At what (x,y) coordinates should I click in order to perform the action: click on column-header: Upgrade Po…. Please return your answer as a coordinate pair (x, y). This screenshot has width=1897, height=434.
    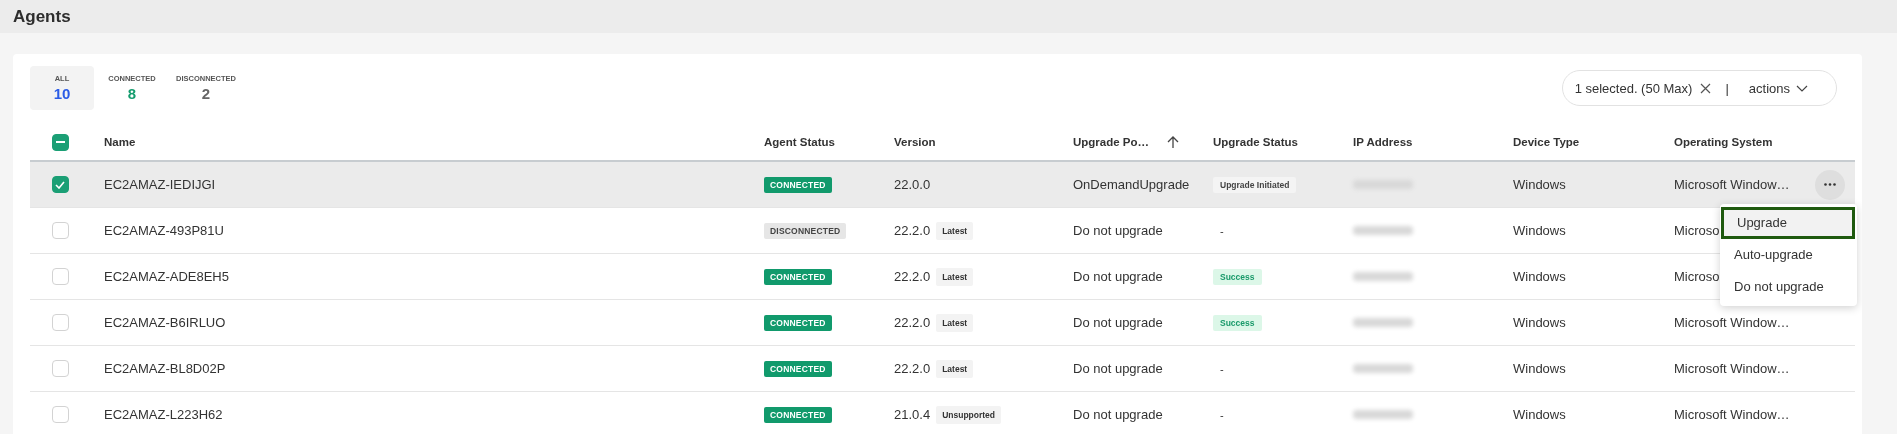
    Looking at the image, I should click on (1111, 142).